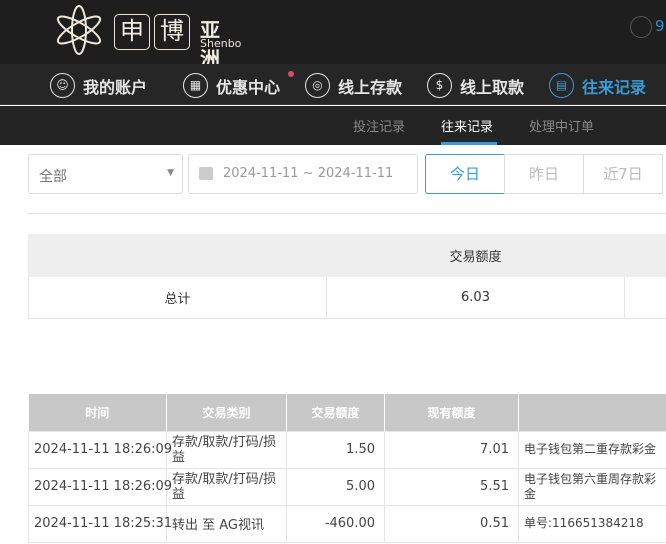 Image resolution: width=666 pixels, height=544 pixels. I want to click on col-type: 交易类别, so click(226, 412).